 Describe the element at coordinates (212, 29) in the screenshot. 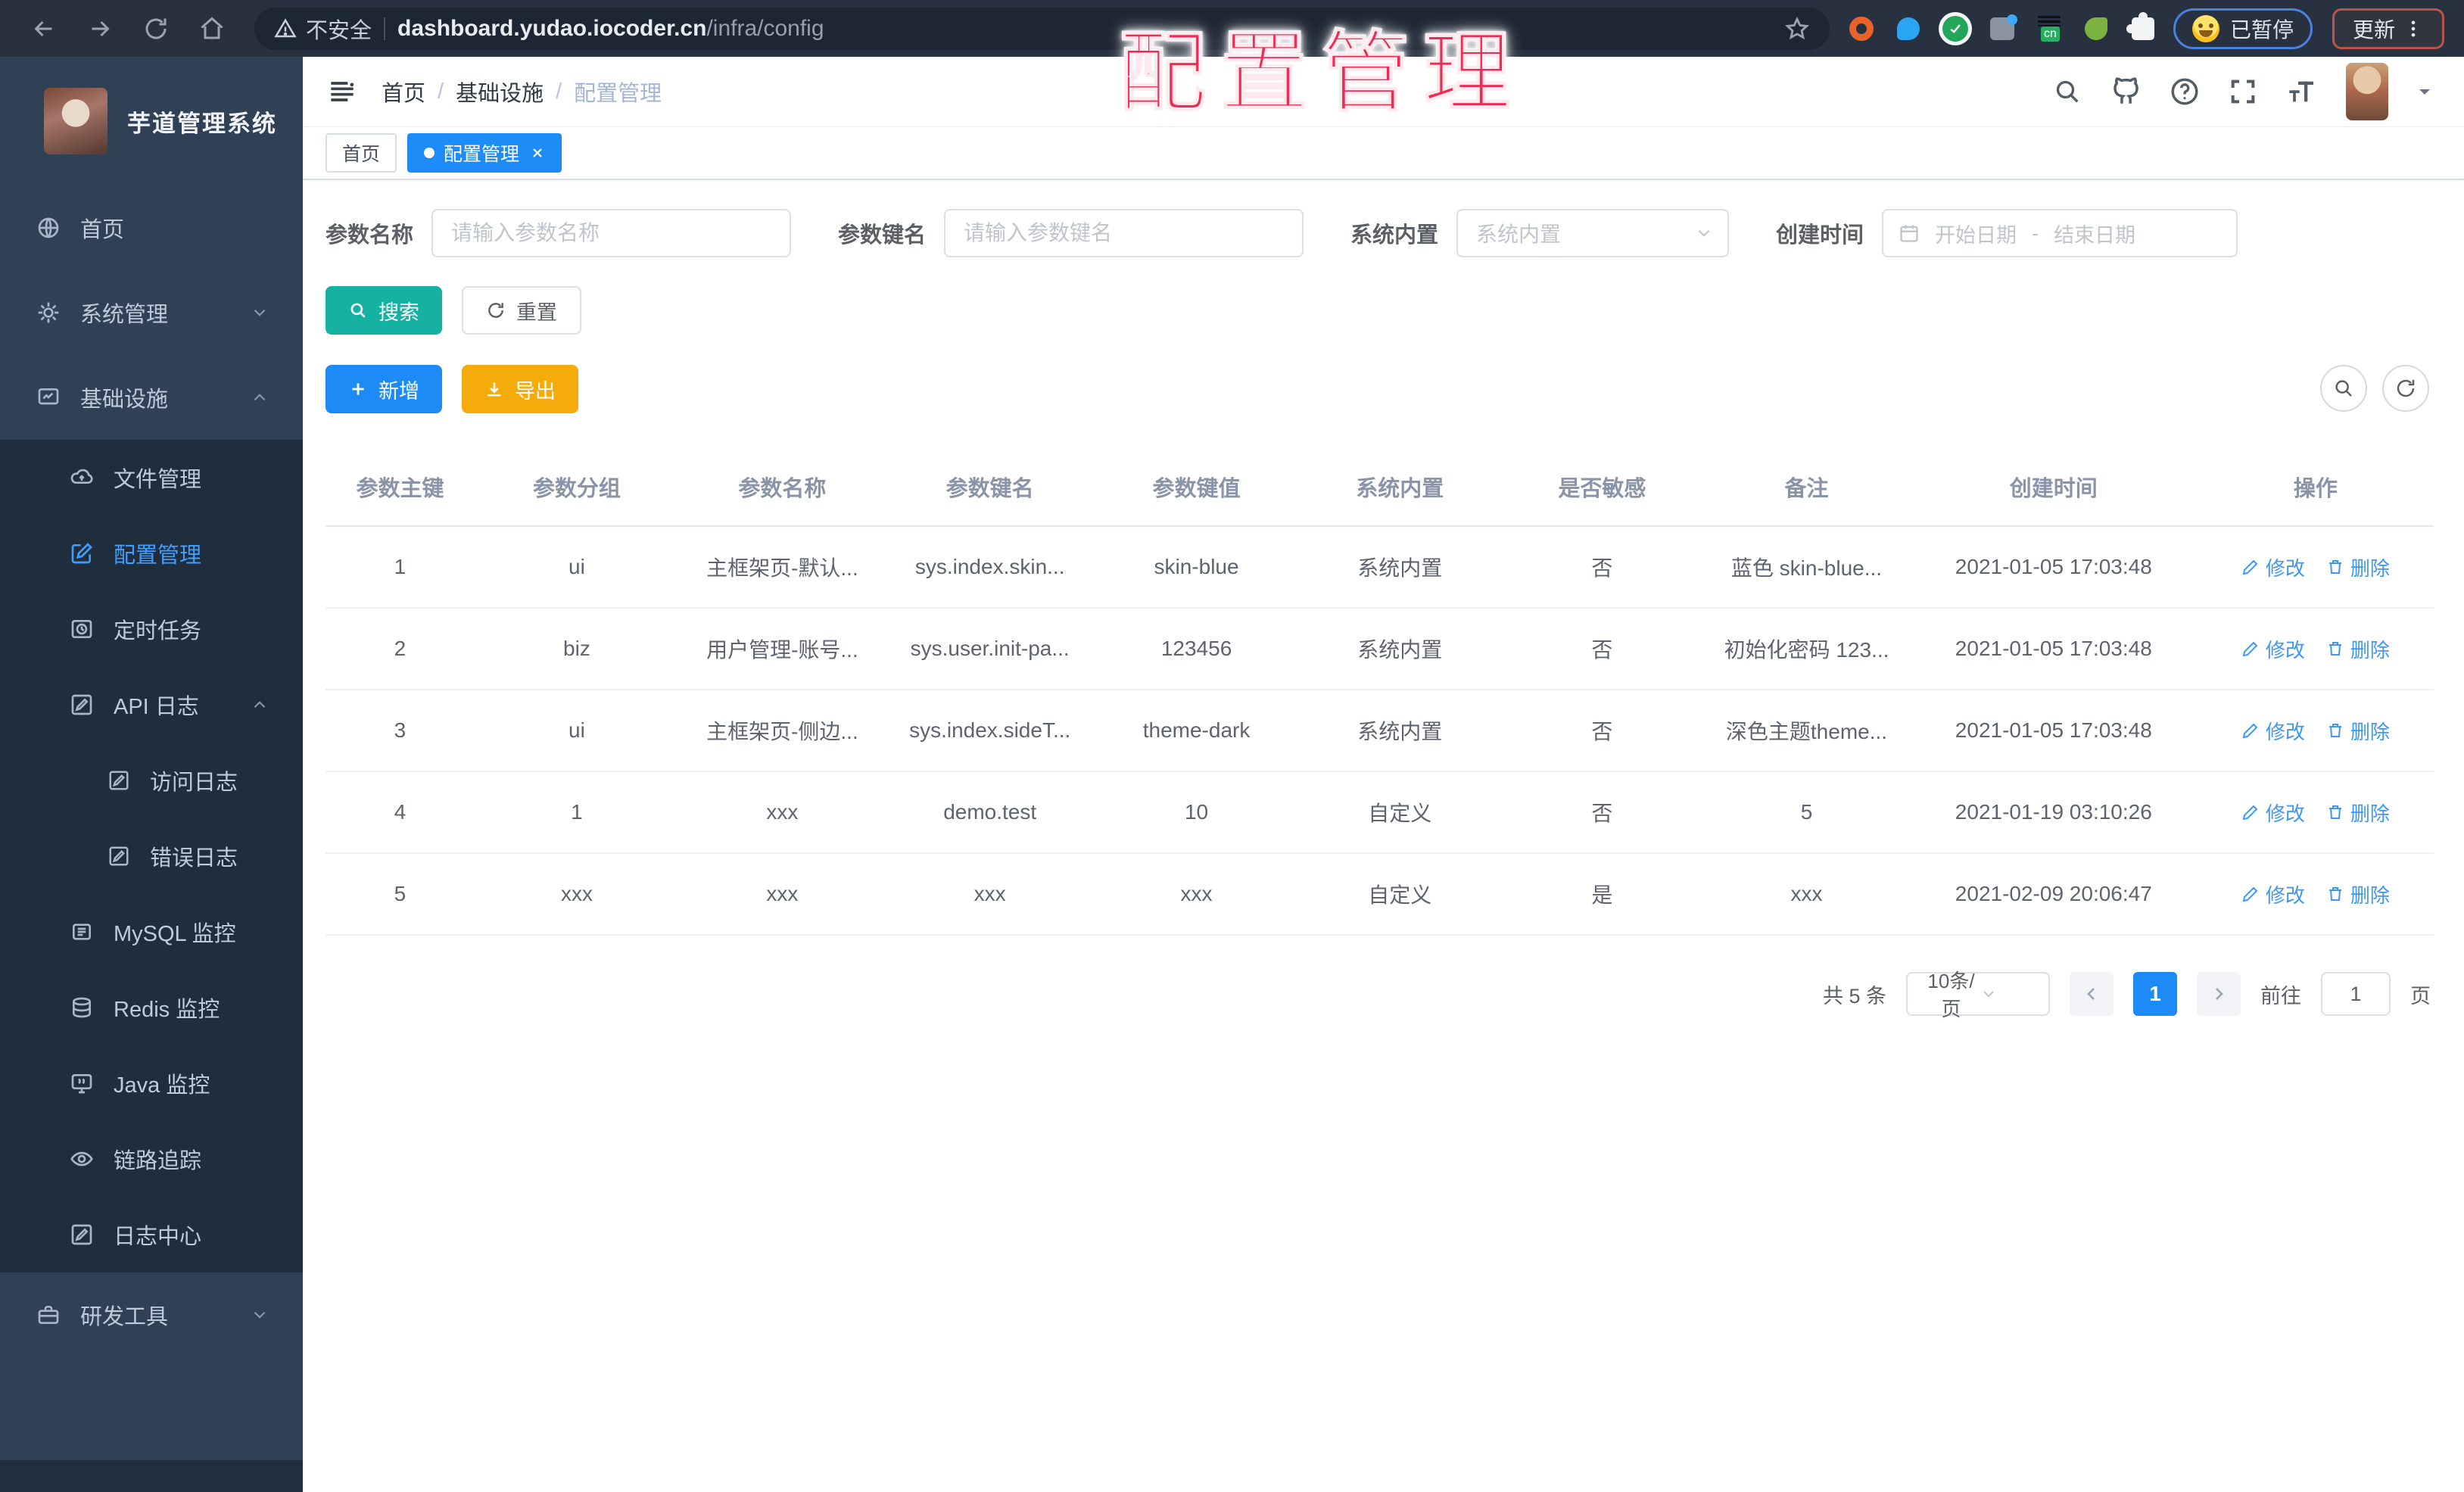

I see `home-icon` at that location.